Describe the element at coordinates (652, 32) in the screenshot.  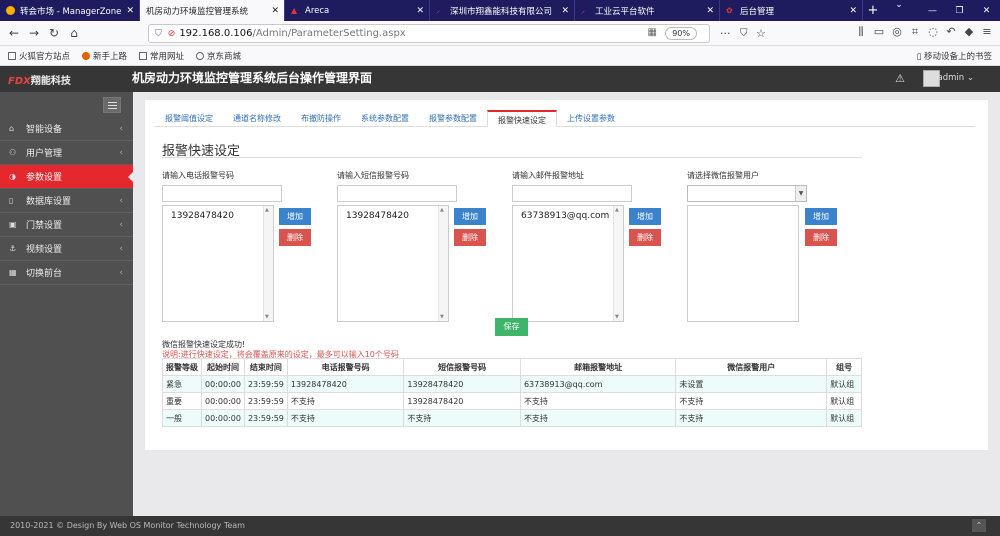
I see `qr-code-icon: ▦` at that location.